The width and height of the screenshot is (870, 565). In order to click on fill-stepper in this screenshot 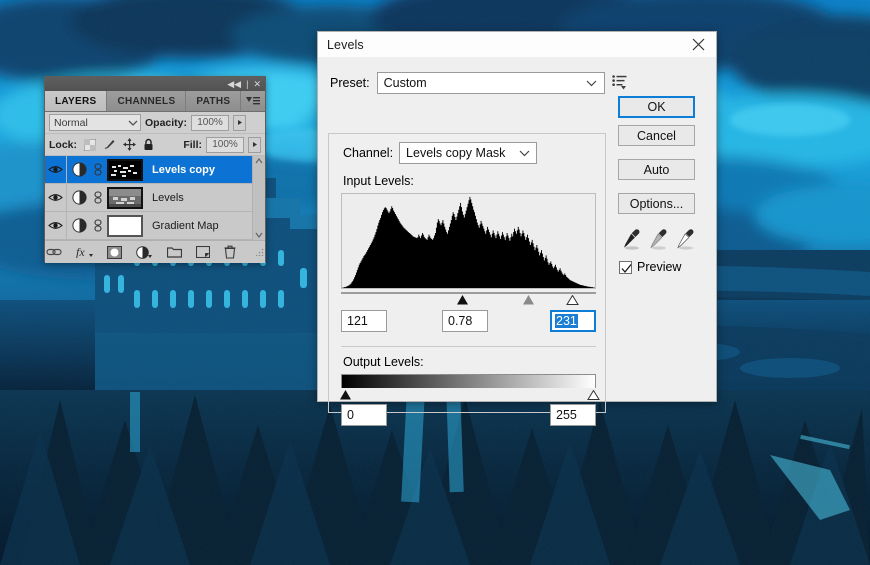, I will do `click(254, 144)`.